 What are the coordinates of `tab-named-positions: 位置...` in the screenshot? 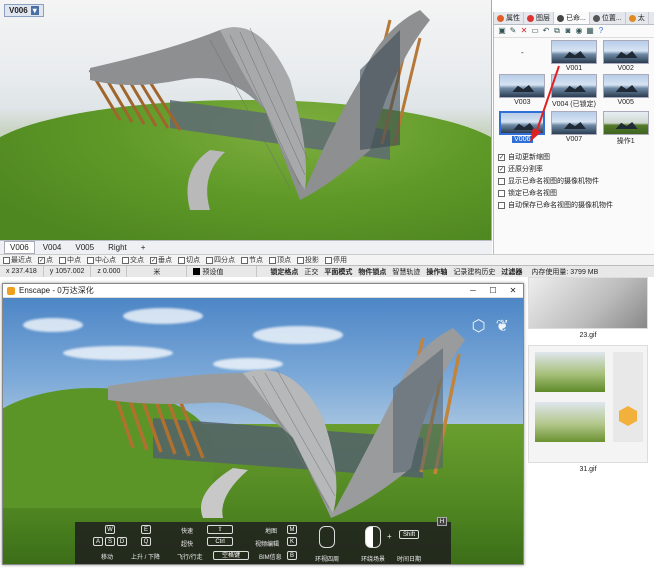 It's located at (608, 18).